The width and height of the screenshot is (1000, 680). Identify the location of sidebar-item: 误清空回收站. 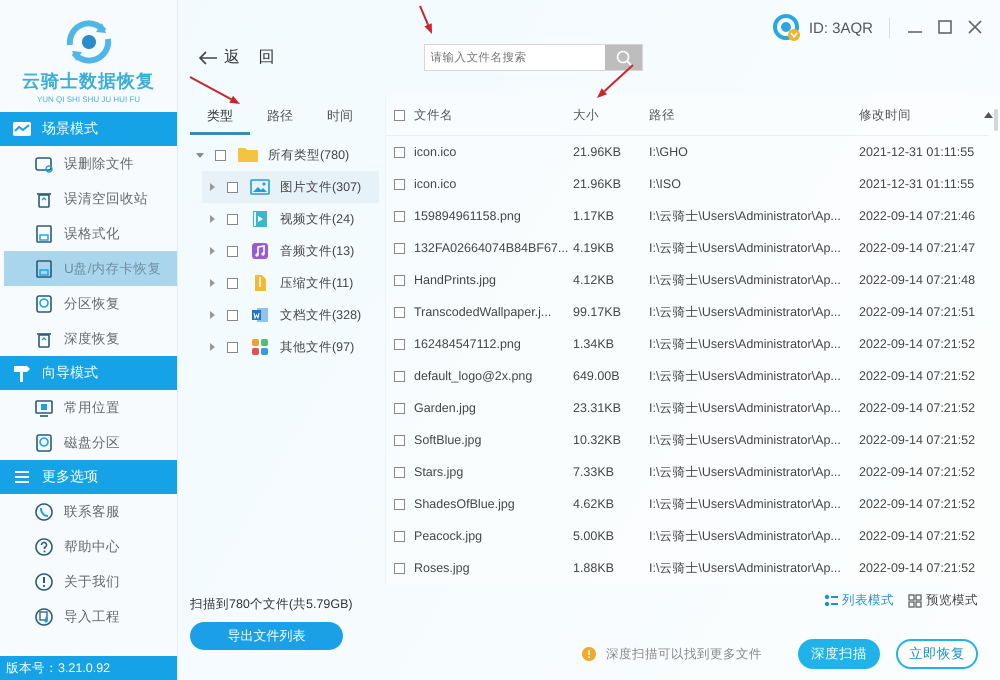
(88, 198).